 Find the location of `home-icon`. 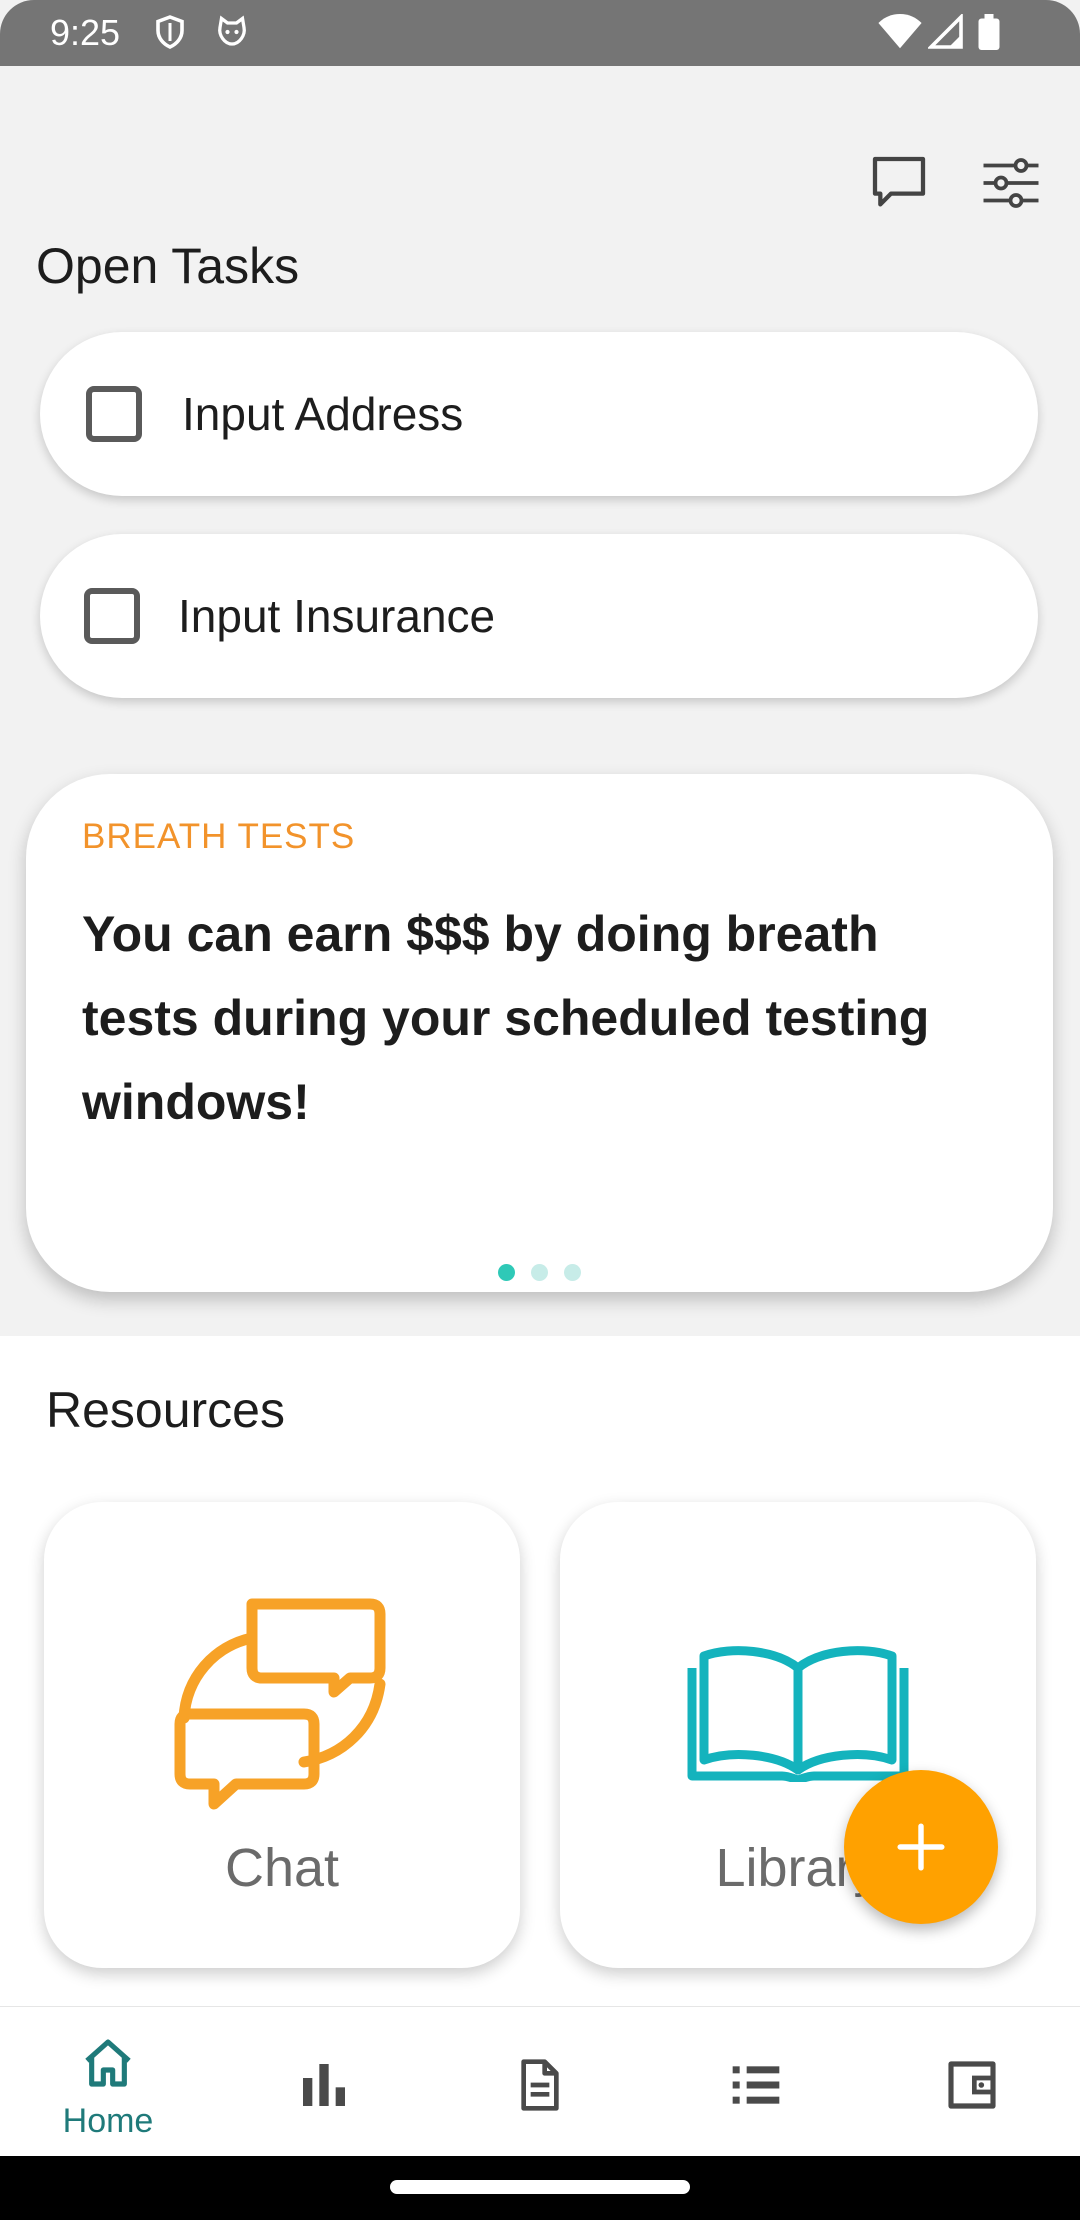

home-icon is located at coordinates (108, 2063).